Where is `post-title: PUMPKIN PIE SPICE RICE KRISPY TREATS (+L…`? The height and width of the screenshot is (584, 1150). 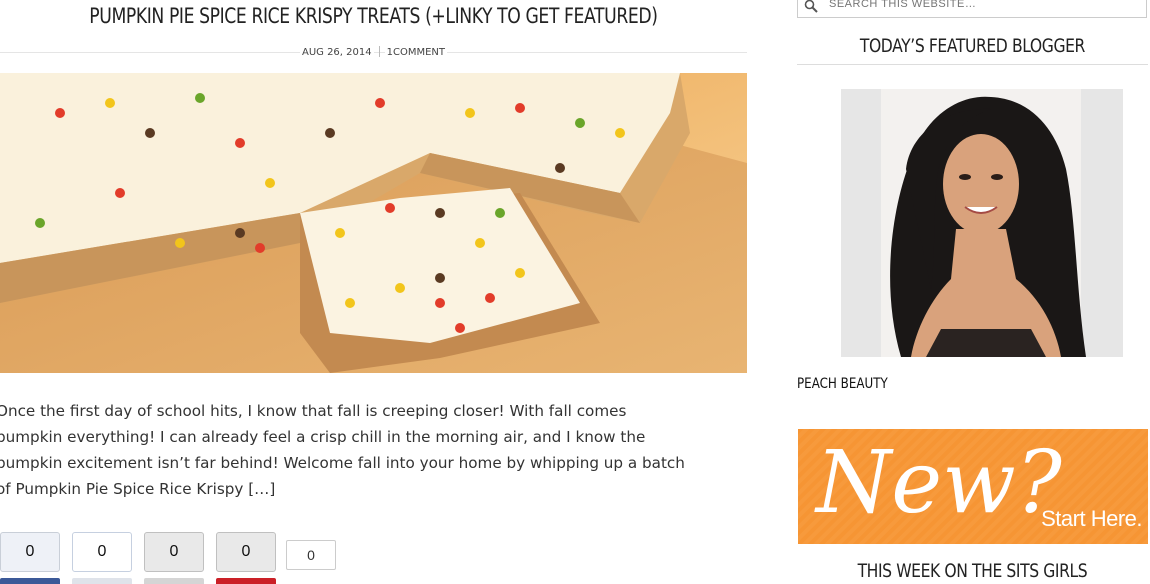 post-title: PUMPKIN PIE SPICE RICE KRISPY TREATS (+L… is located at coordinates (373, 16).